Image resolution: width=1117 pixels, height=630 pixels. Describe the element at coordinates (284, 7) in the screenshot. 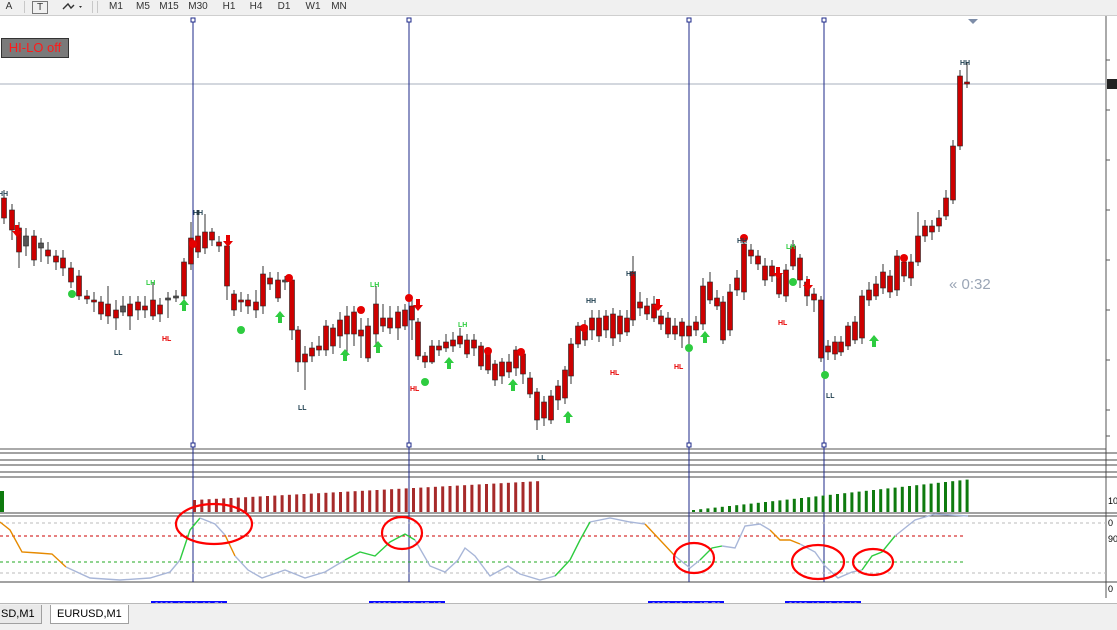

I see `timeframe-d1-button: D1` at that location.